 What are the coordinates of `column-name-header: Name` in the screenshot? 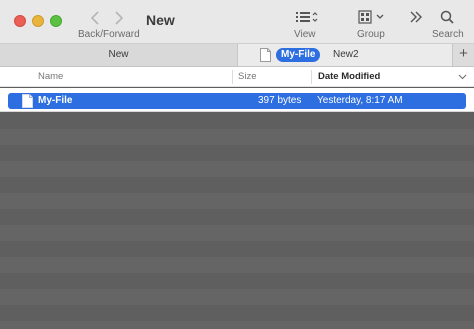 It's located at (50, 77).